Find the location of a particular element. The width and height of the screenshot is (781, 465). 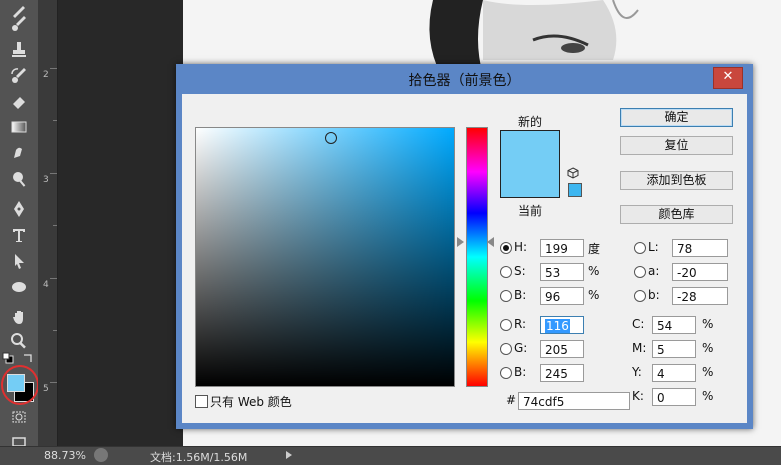

magenta-row: M: 5 % is located at coordinates (685, 349).